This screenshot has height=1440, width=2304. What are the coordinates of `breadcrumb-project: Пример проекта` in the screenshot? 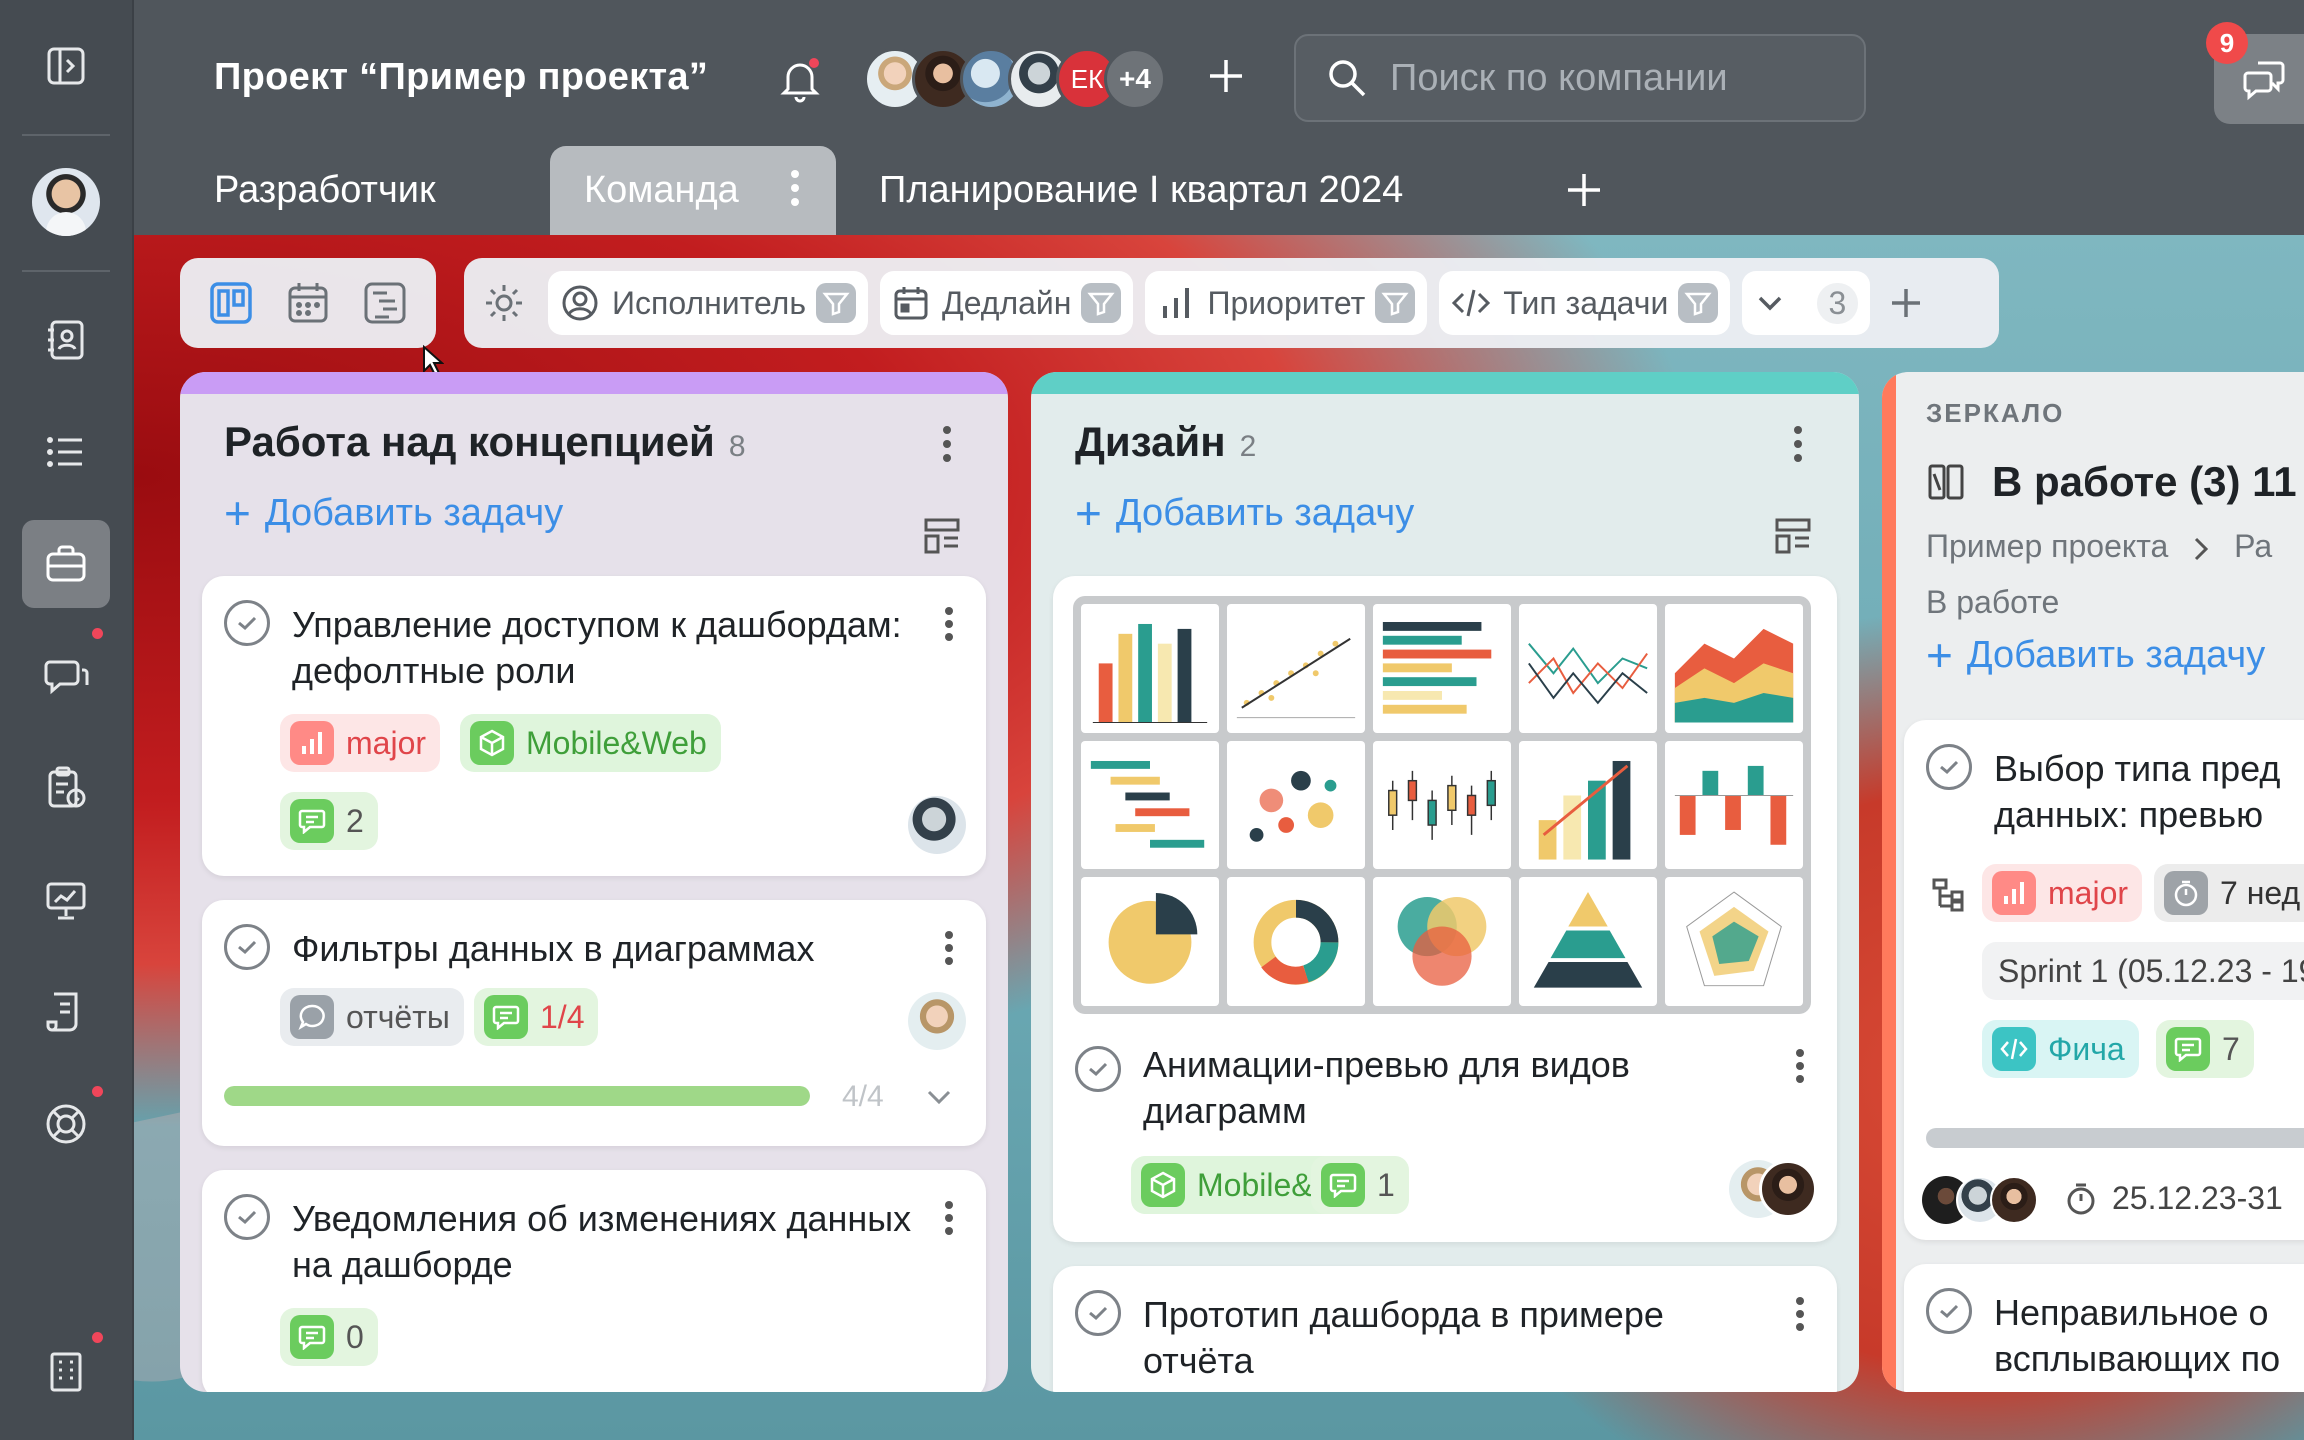 It's located at (2047, 546).